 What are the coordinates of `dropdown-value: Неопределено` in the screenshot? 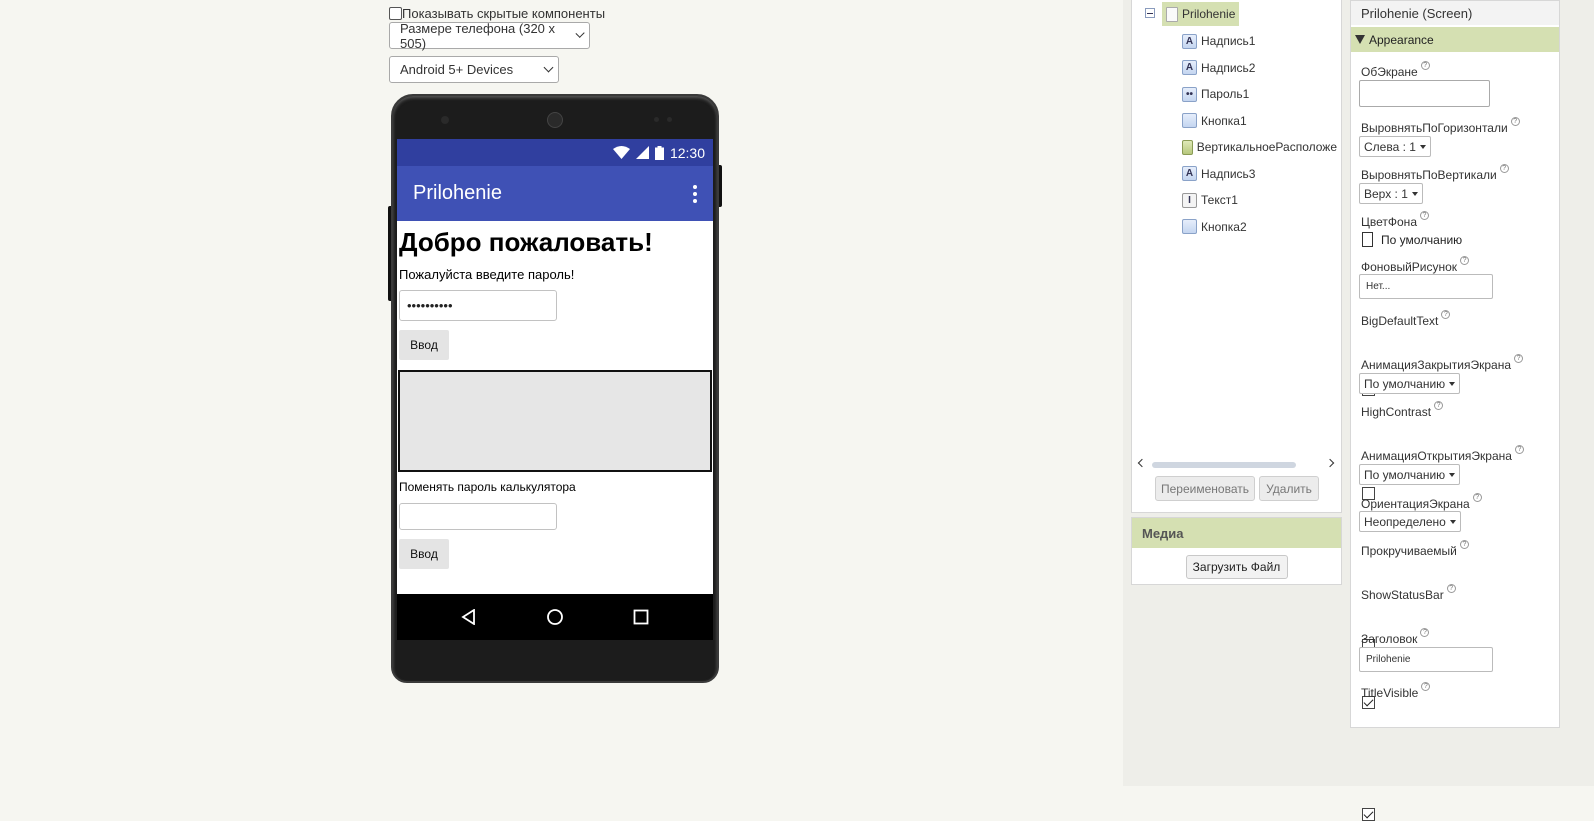 It's located at (1405, 521).